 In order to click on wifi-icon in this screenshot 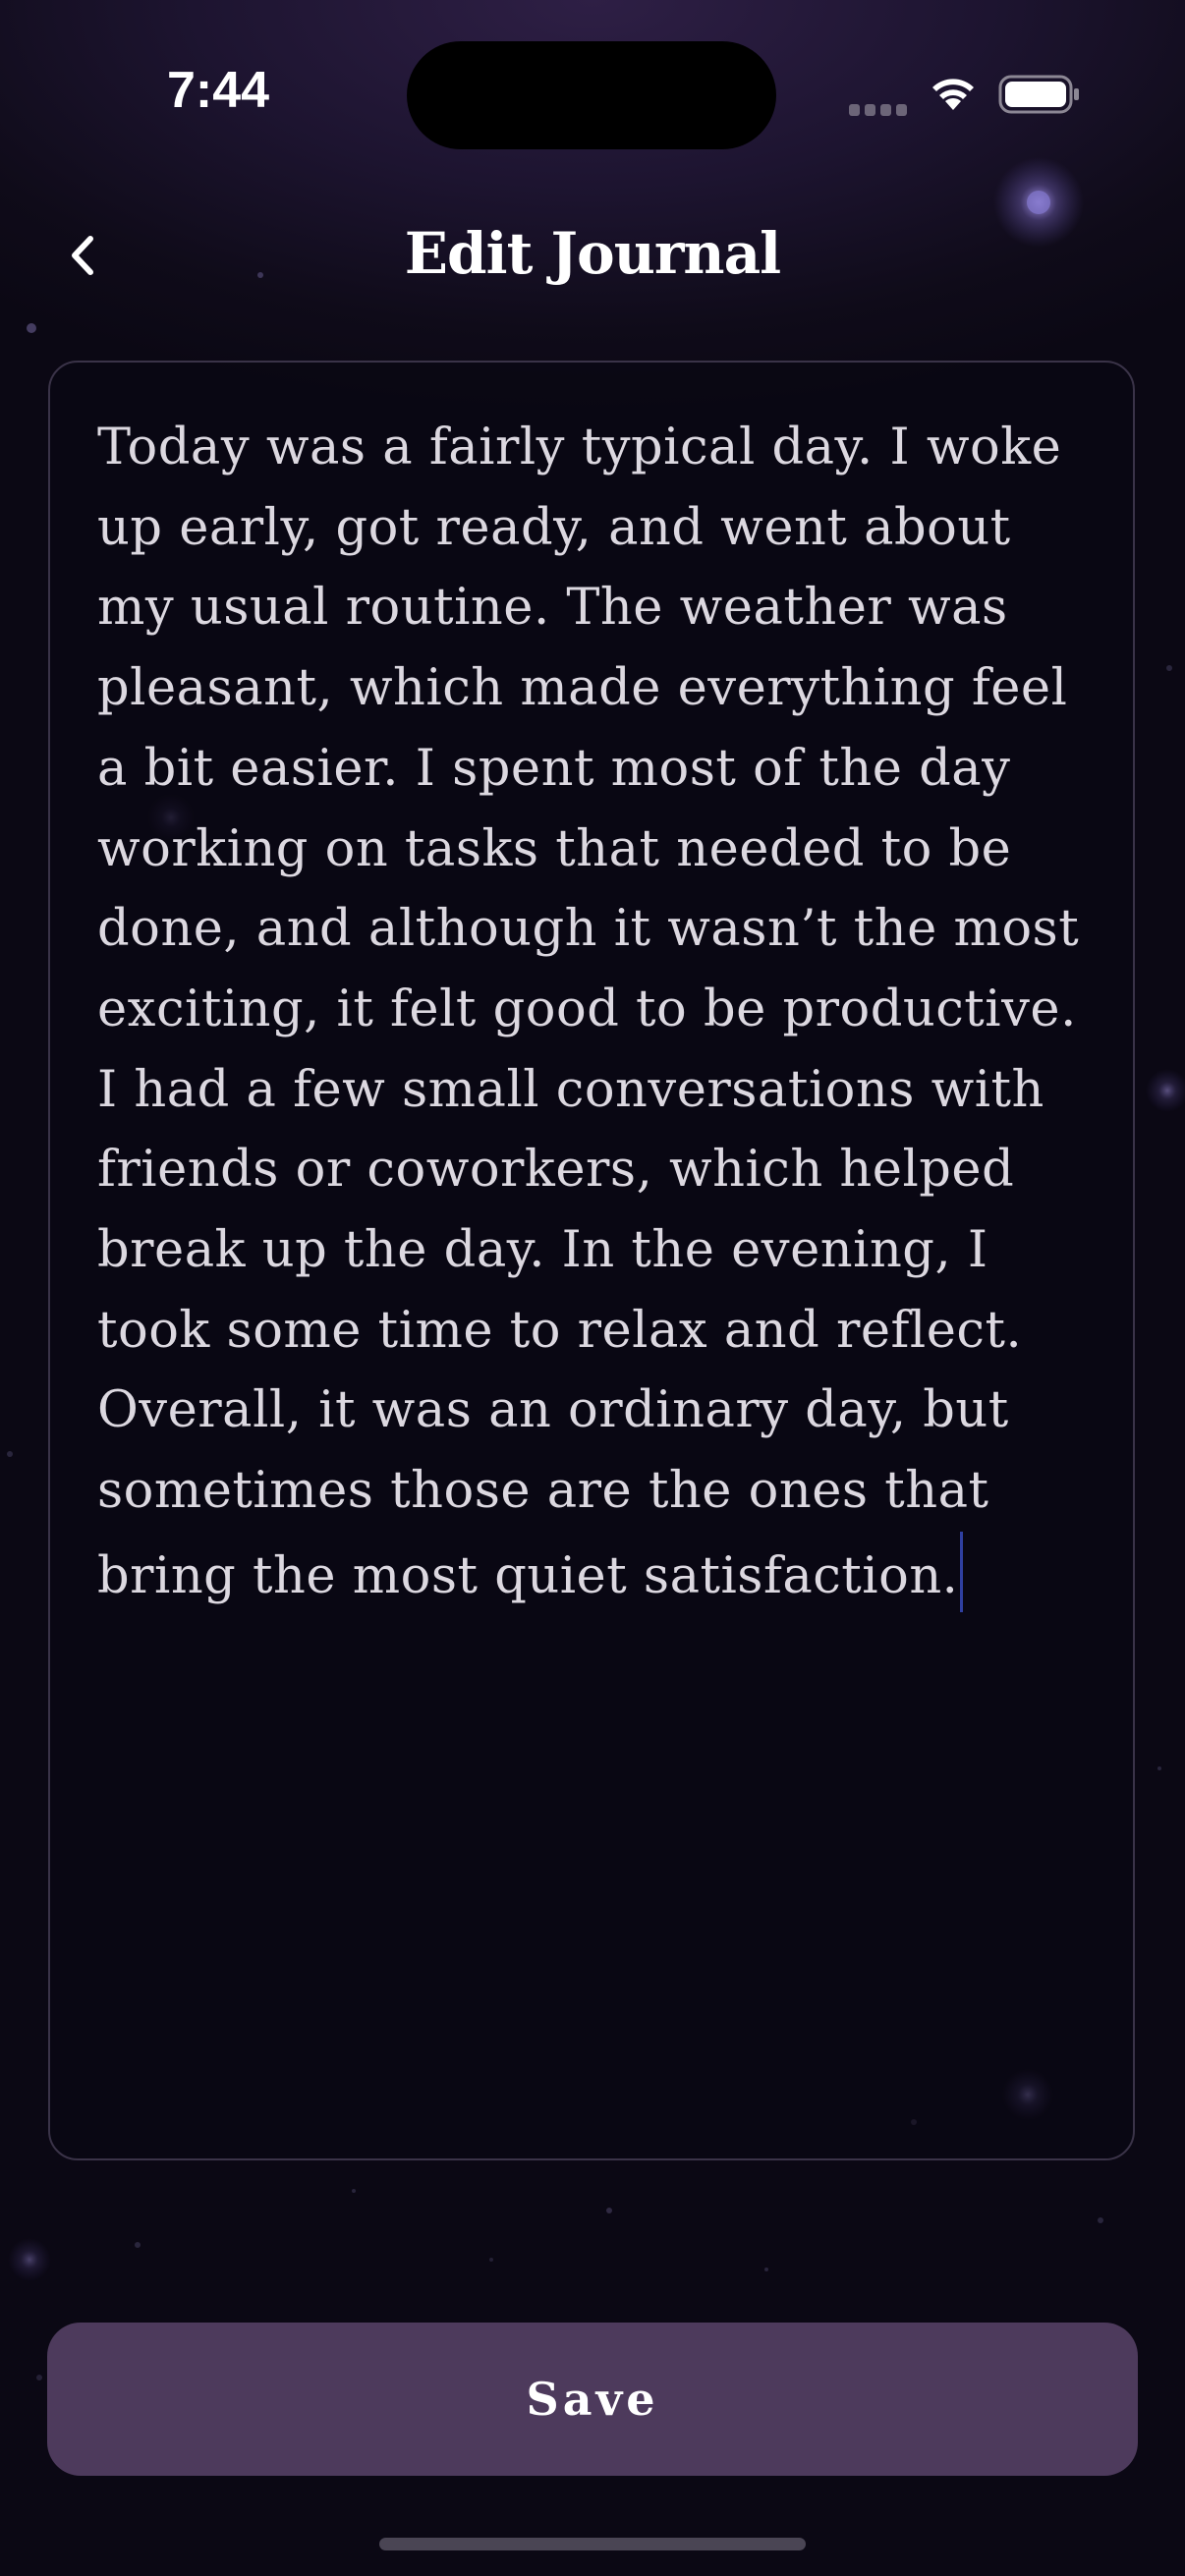, I will do `click(953, 94)`.